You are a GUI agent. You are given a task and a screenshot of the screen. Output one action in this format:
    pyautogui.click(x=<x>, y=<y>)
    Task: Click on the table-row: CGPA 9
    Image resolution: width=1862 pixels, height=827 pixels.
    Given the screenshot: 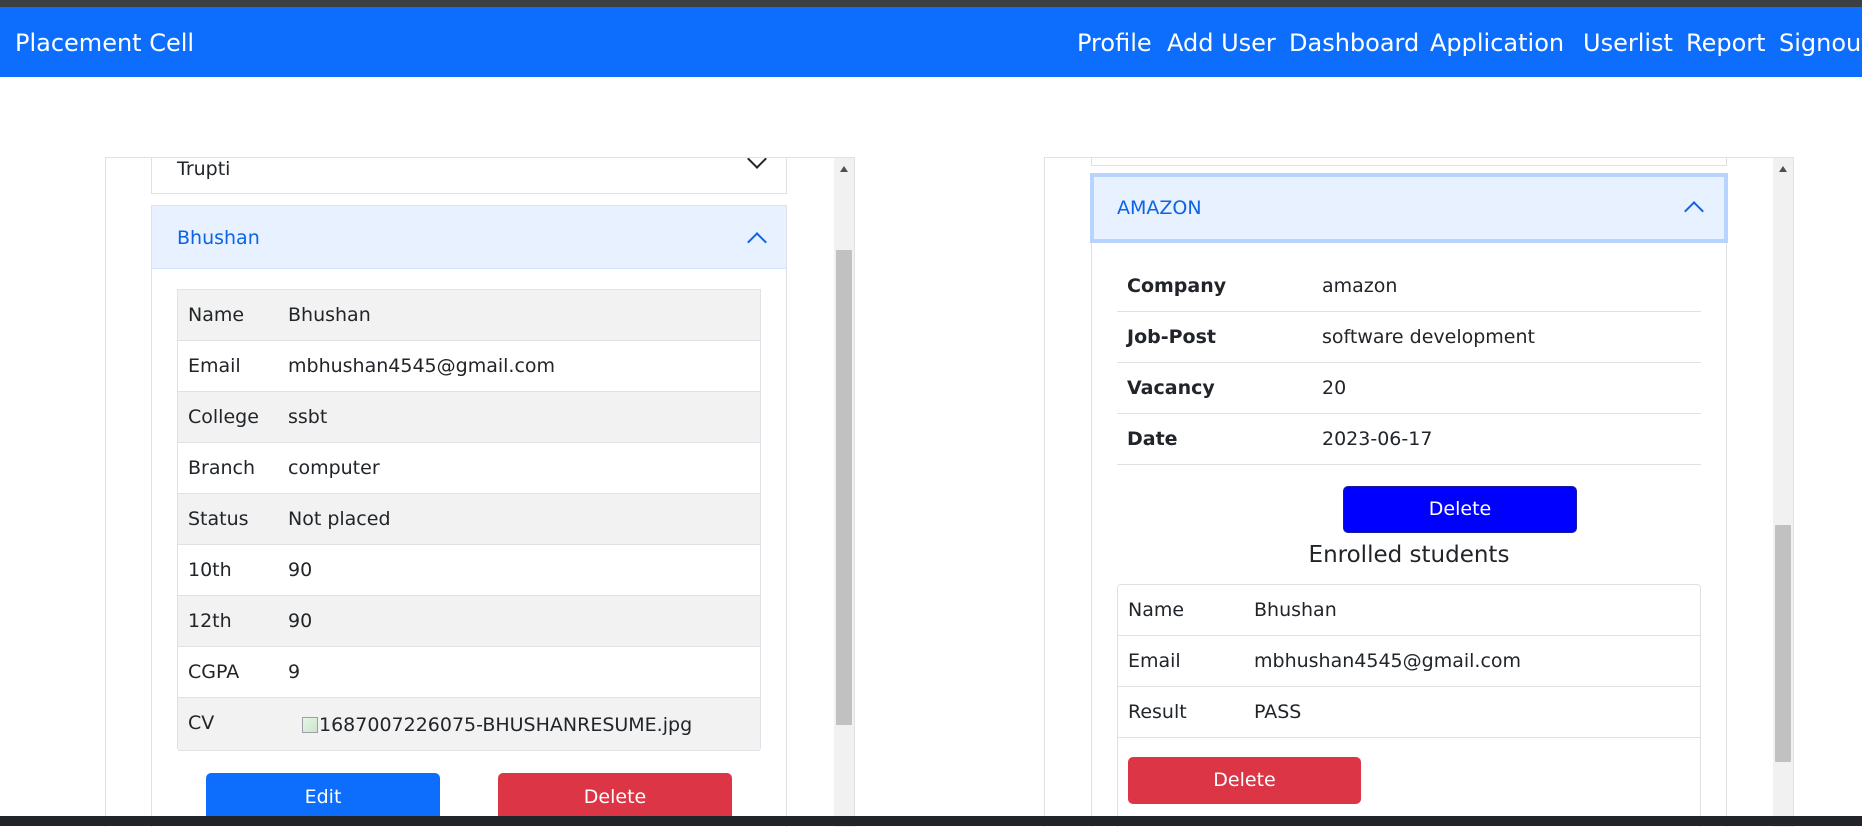 What is the action you would take?
    pyautogui.click(x=469, y=672)
    